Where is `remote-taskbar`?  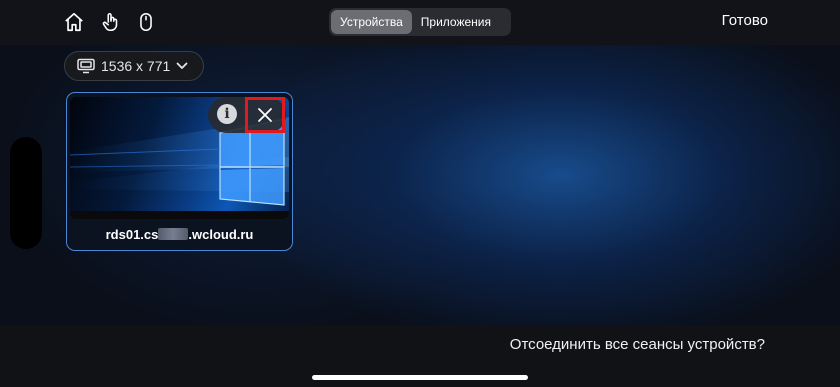 remote-taskbar is located at coordinates (179, 215).